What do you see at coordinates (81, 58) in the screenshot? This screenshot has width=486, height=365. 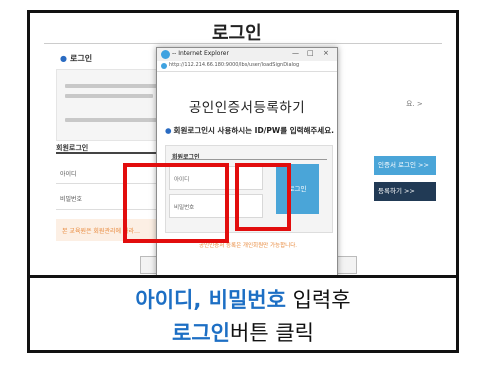 I see `section-heading-text: 로그인` at bounding box center [81, 58].